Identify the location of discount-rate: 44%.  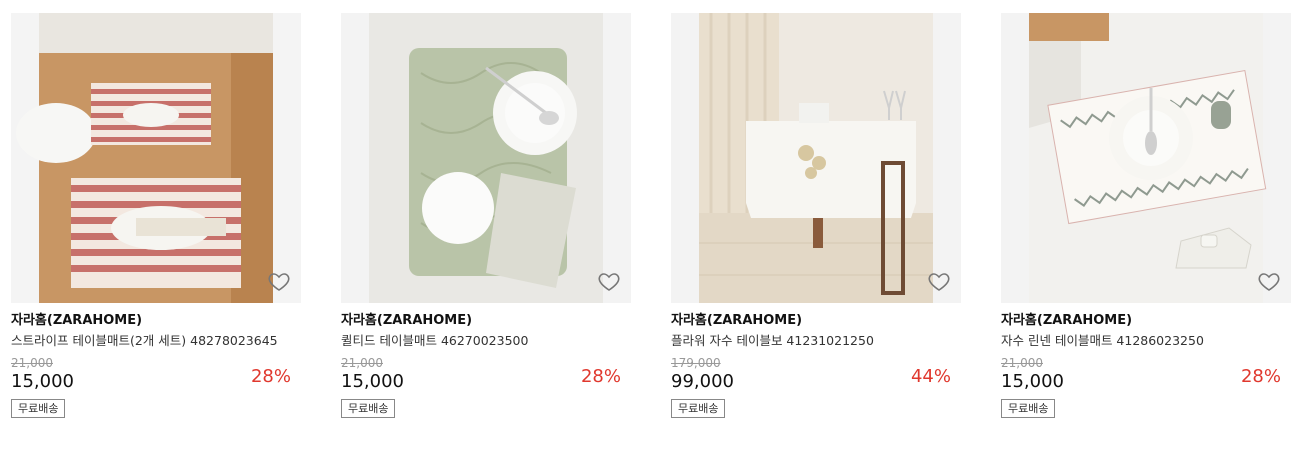
(930, 376).